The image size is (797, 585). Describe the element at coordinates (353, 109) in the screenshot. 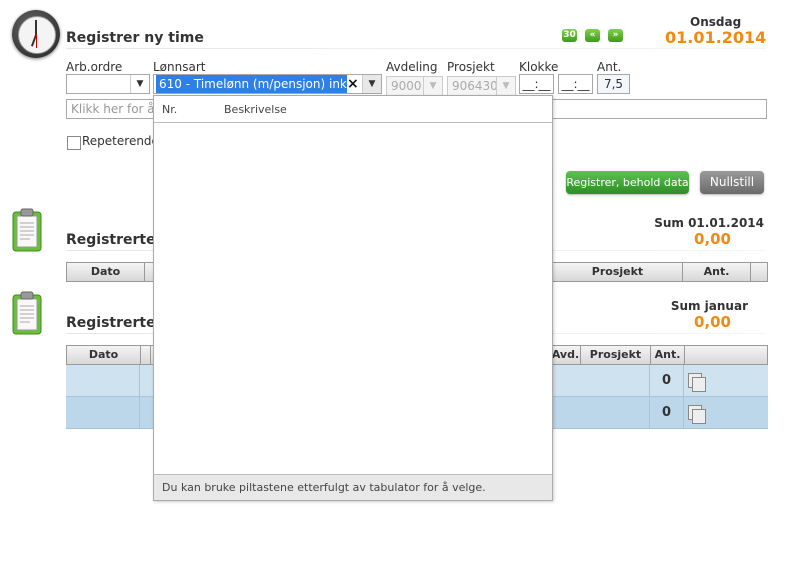

I see `dropdown-header: Nr. Beskrivelse` at that location.